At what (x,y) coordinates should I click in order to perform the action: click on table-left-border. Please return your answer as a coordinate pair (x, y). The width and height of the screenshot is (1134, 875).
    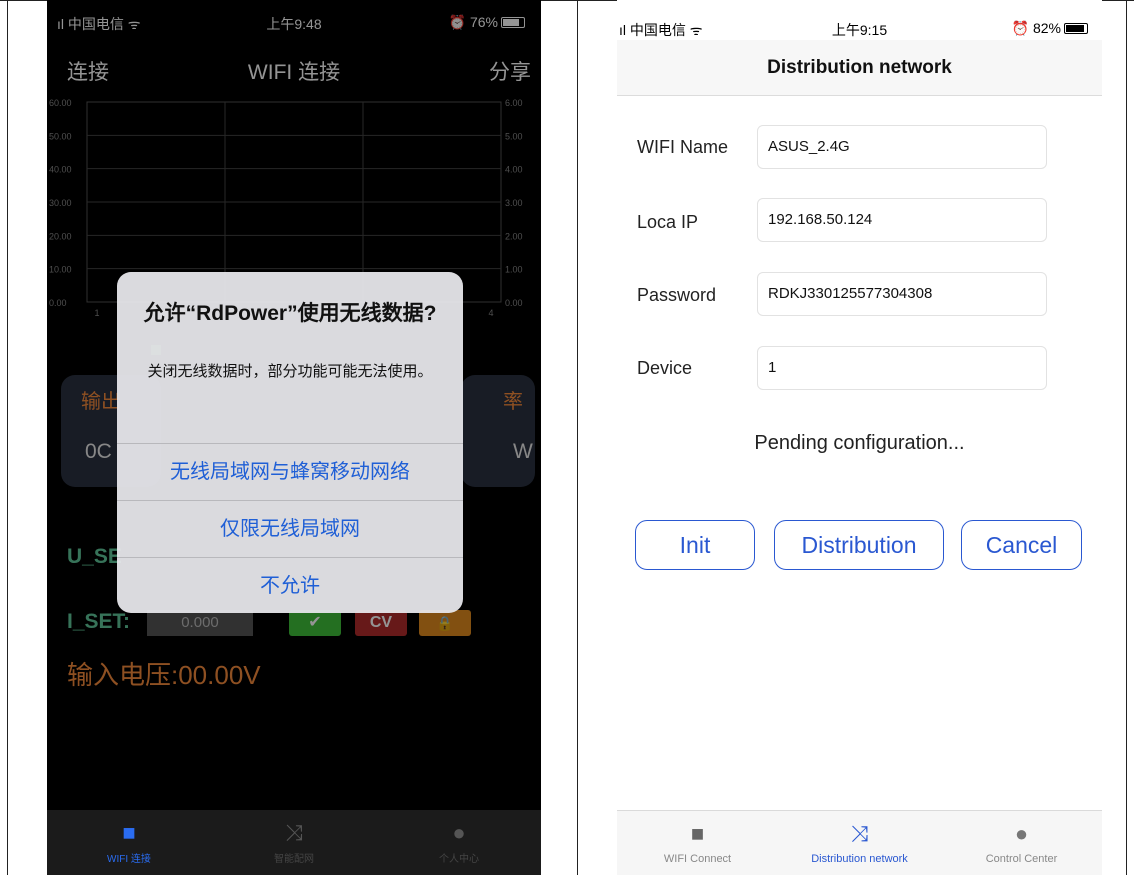
    Looking at the image, I should click on (7, 437).